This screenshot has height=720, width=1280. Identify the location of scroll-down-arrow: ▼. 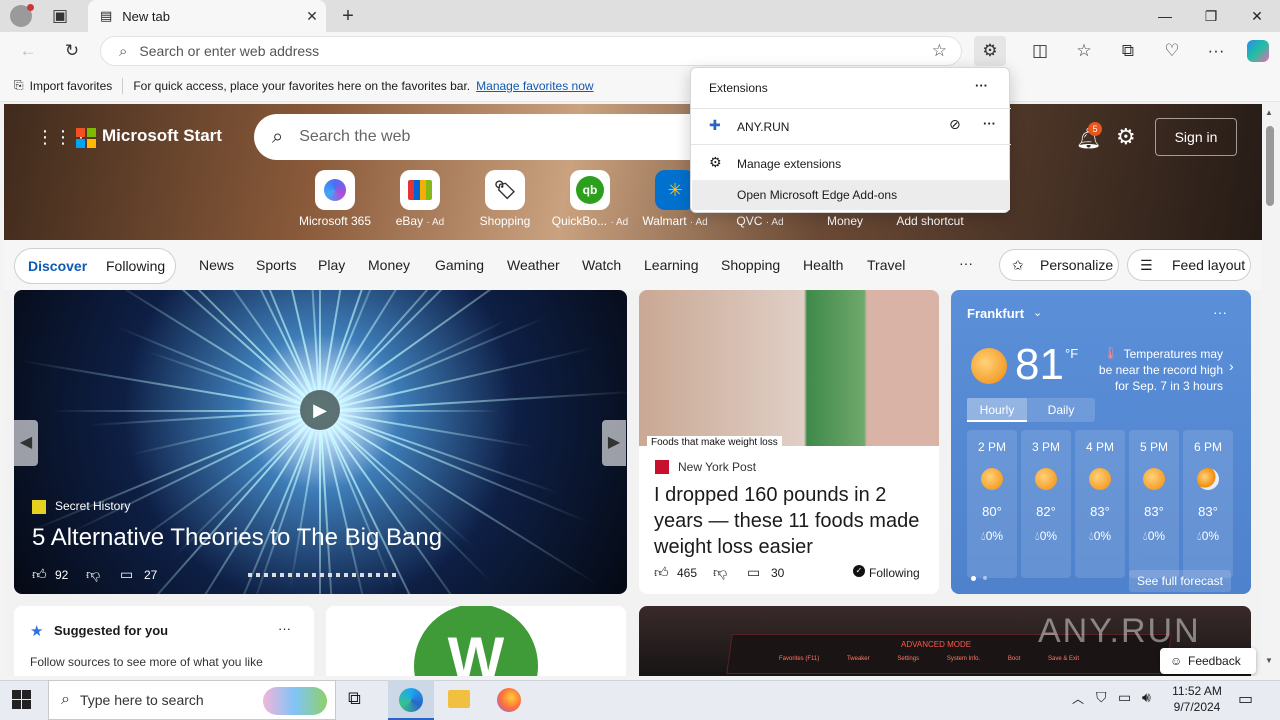
(1269, 660).